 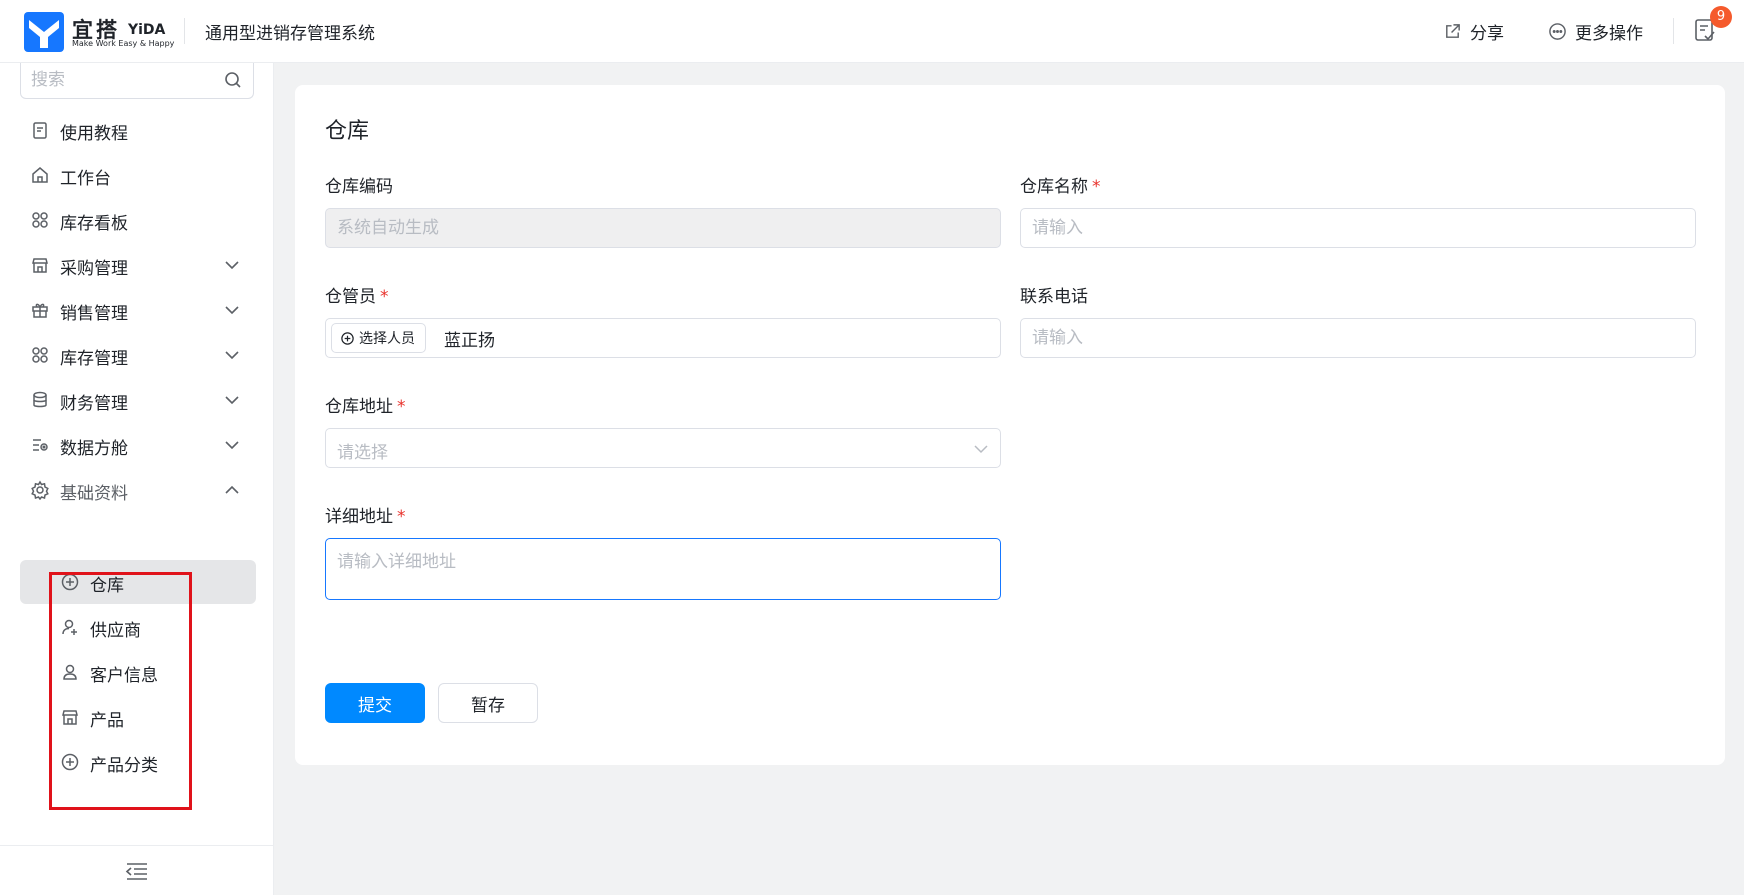 What do you see at coordinates (94, 449) in the screenshot?
I see `sidebar-item-label: 数据方舱` at bounding box center [94, 449].